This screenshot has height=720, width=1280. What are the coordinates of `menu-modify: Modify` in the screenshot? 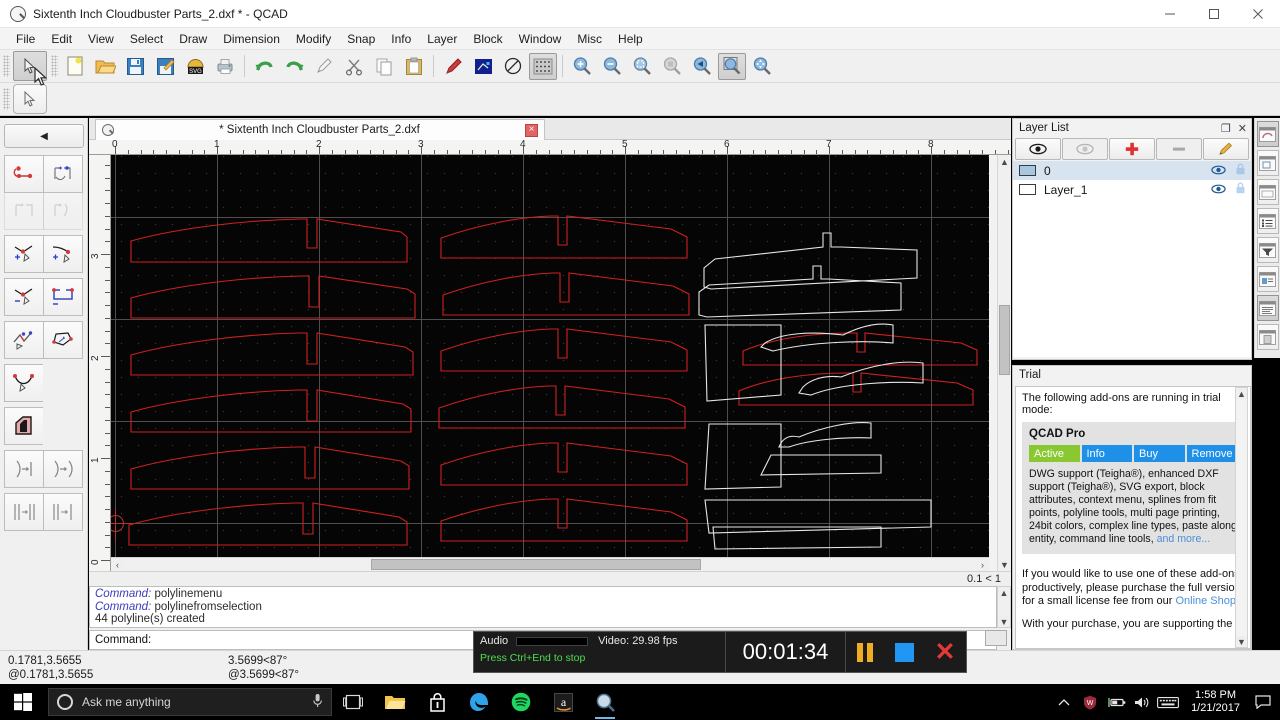 It's located at (313, 39).